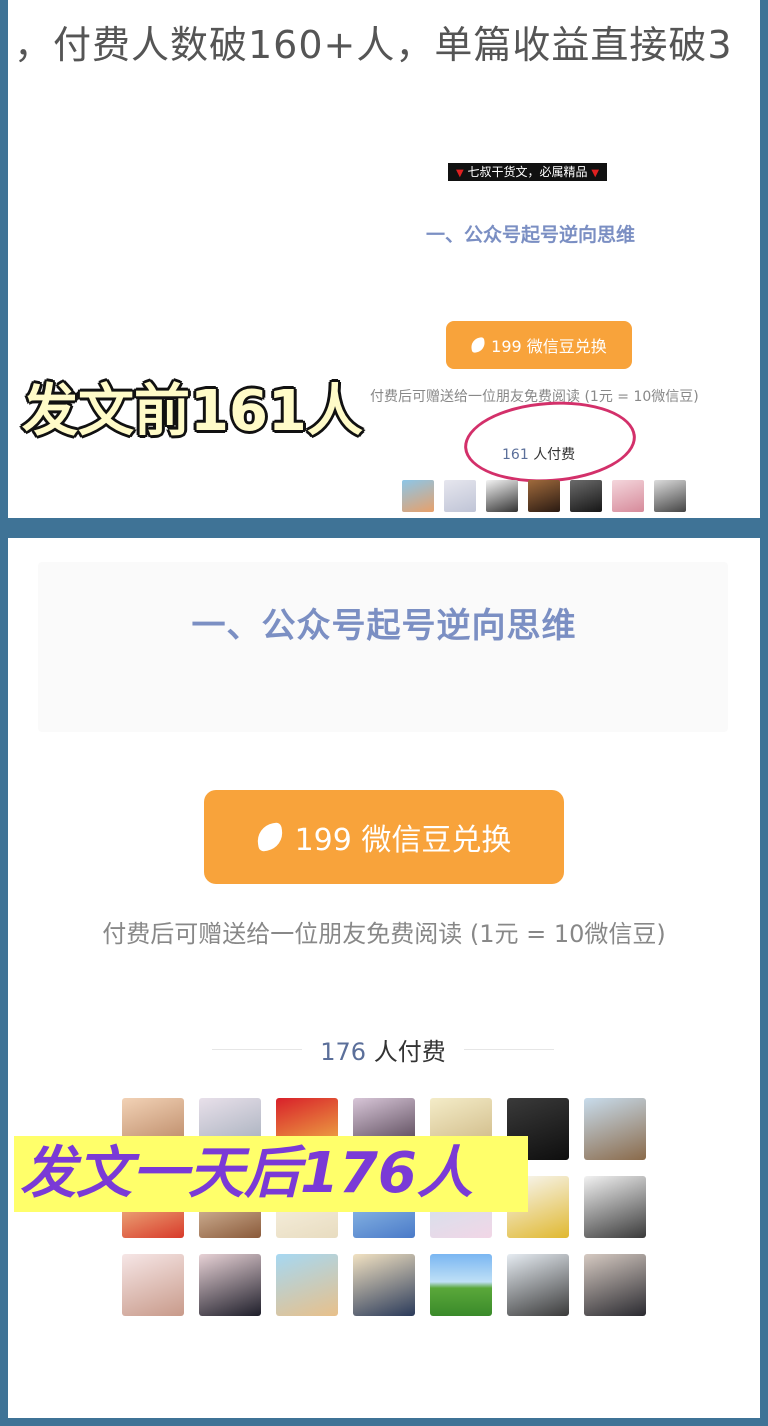 This screenshot has width=768, height=1426. I want to click on highlight-tag: ▼ 七叔干货文，必属精品 ▼, so click(528, 172).